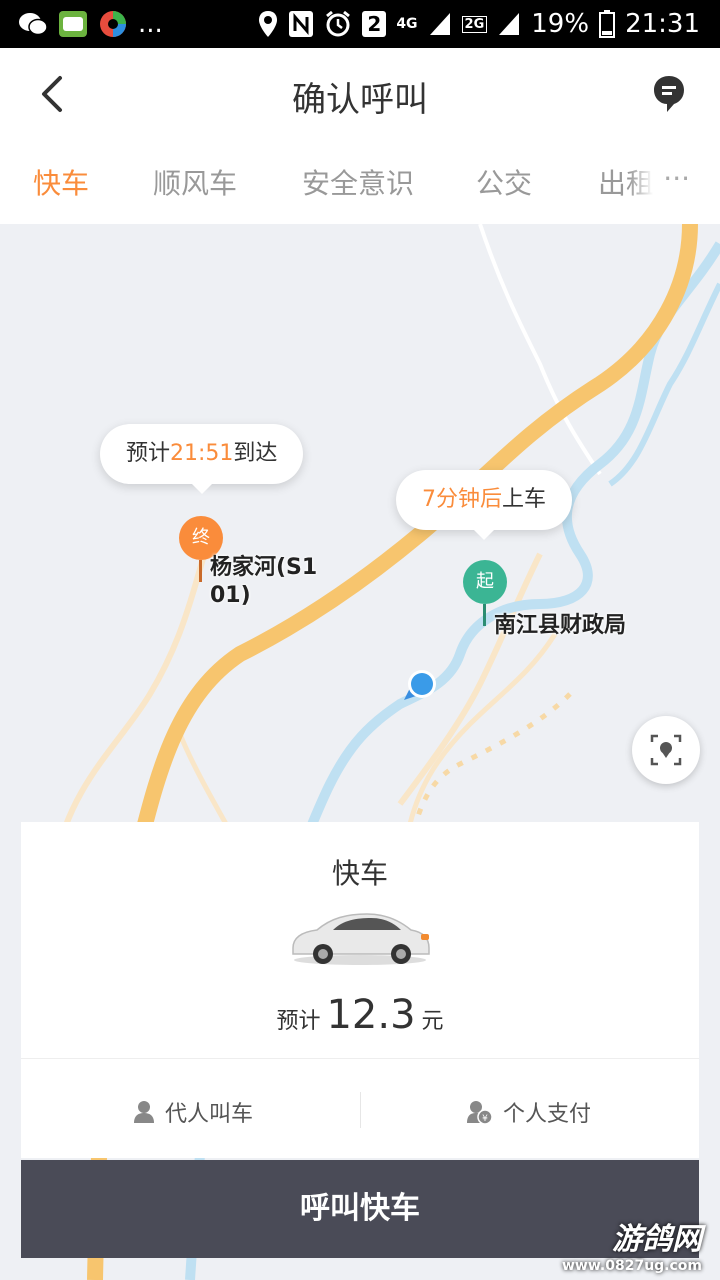 This screenshot has width=720, height=1280. I want to click on current-location-icon, so click(420, 685).